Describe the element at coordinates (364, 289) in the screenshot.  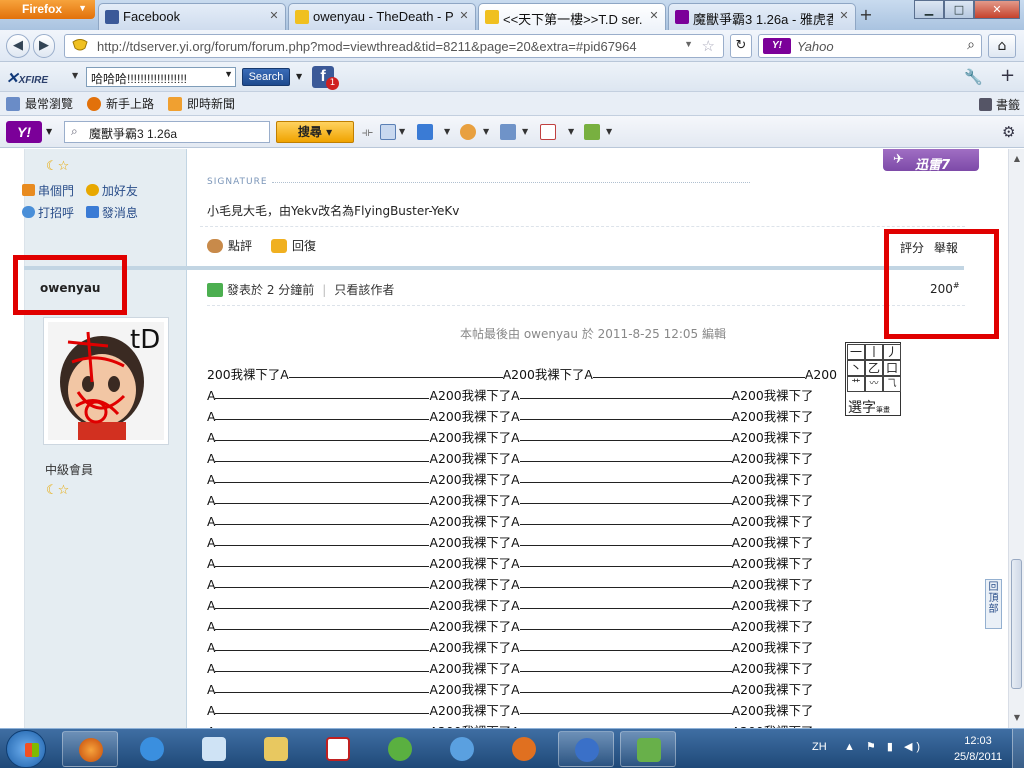
I see `only-author-link: 只看該作者` at that location.